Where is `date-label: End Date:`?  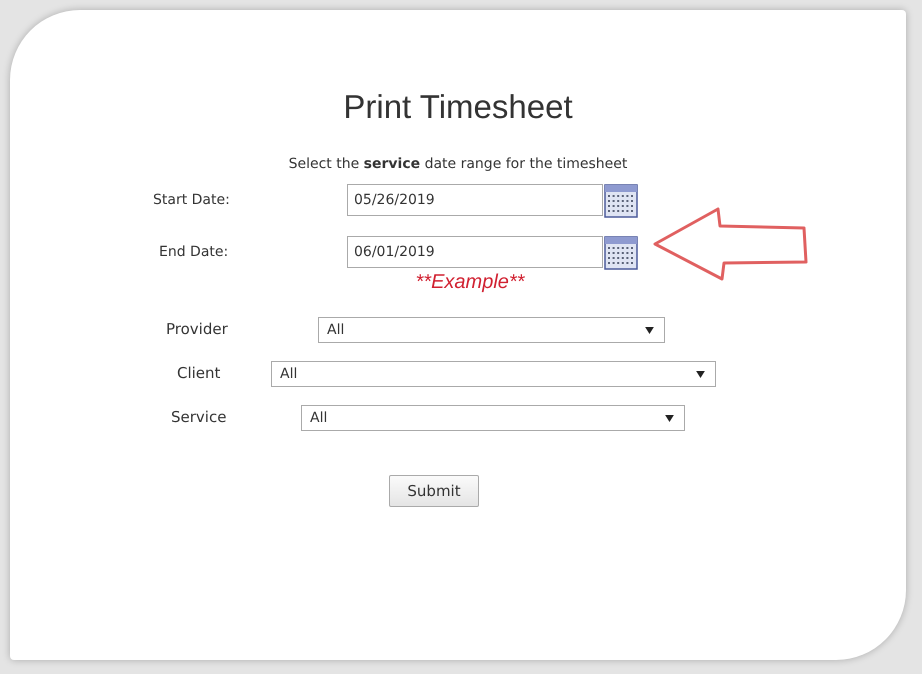 date-label: End Date: is located at coordinates (193, 252).